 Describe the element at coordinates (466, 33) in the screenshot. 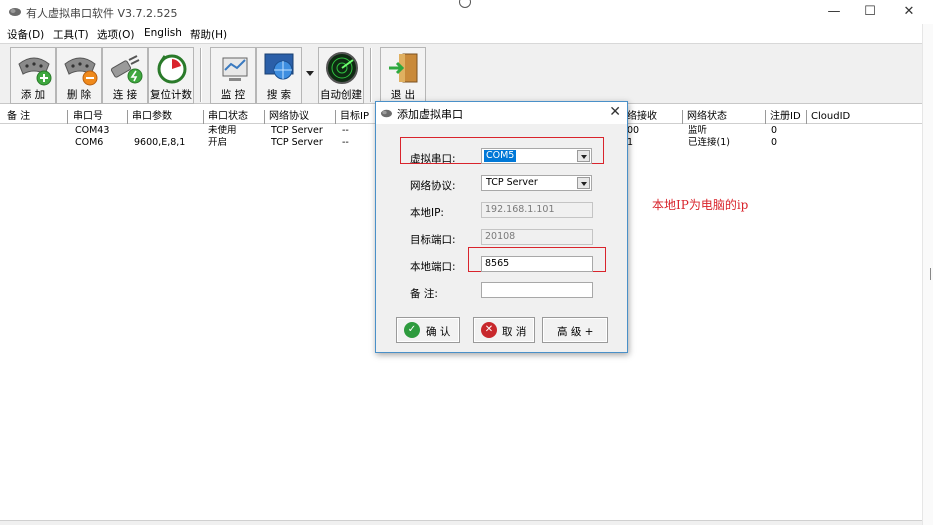

I see `menu-bar: 设备(D) 工具(T) 选项(O) English 帮助(H)` at that location.